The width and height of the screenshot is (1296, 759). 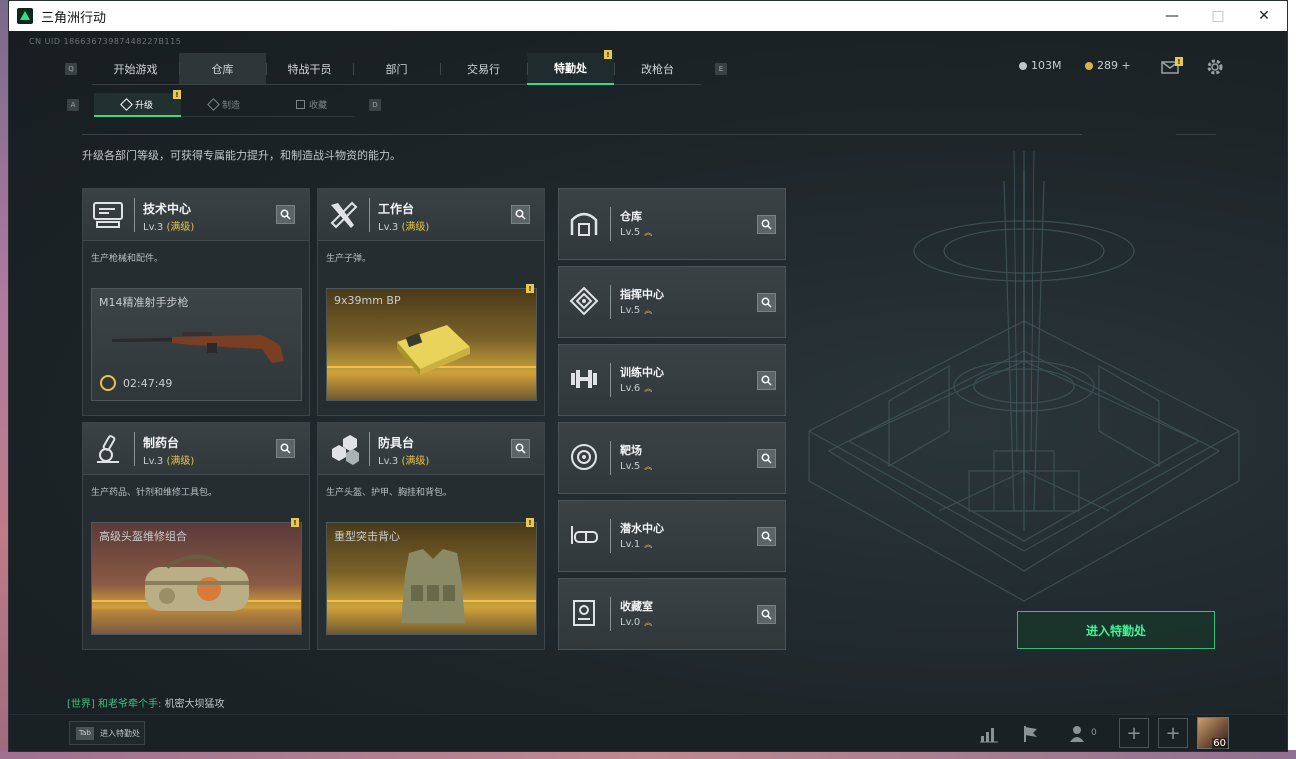 What do you see at coordinates (73, 105) in the screenshot?
I see `subnav-prev-key-hint: A` at bounding box center [73, 105].